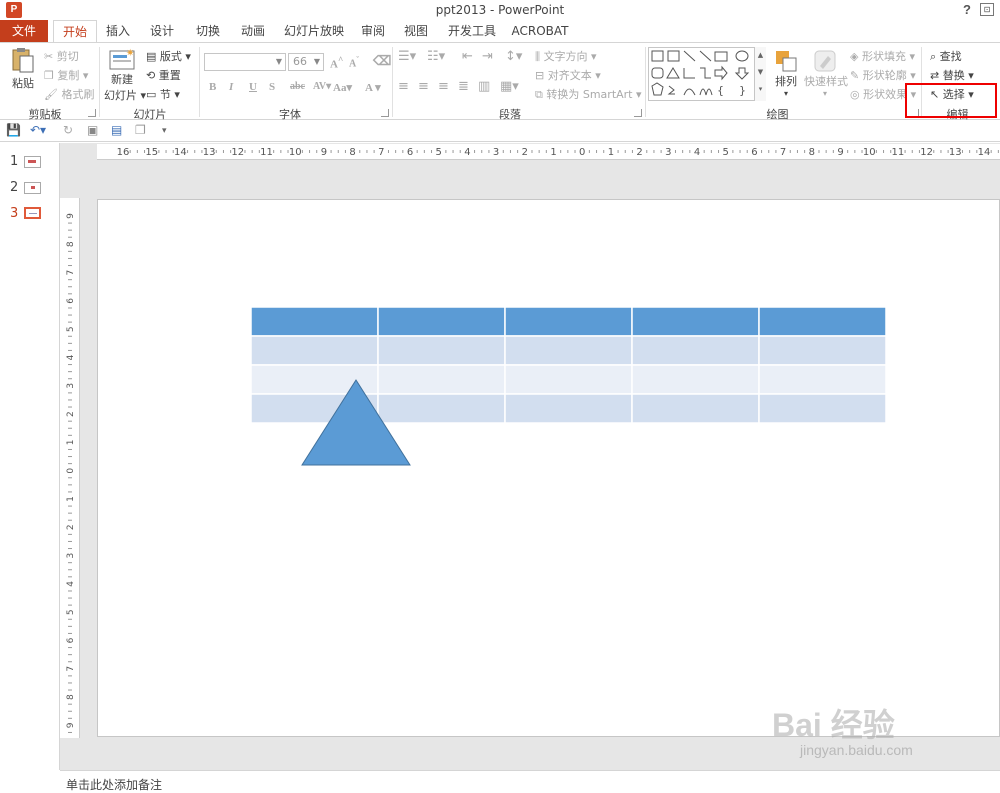 The image size is (1000, 793). I want to click on clipboard-launcher-icon, so click(92, 113).